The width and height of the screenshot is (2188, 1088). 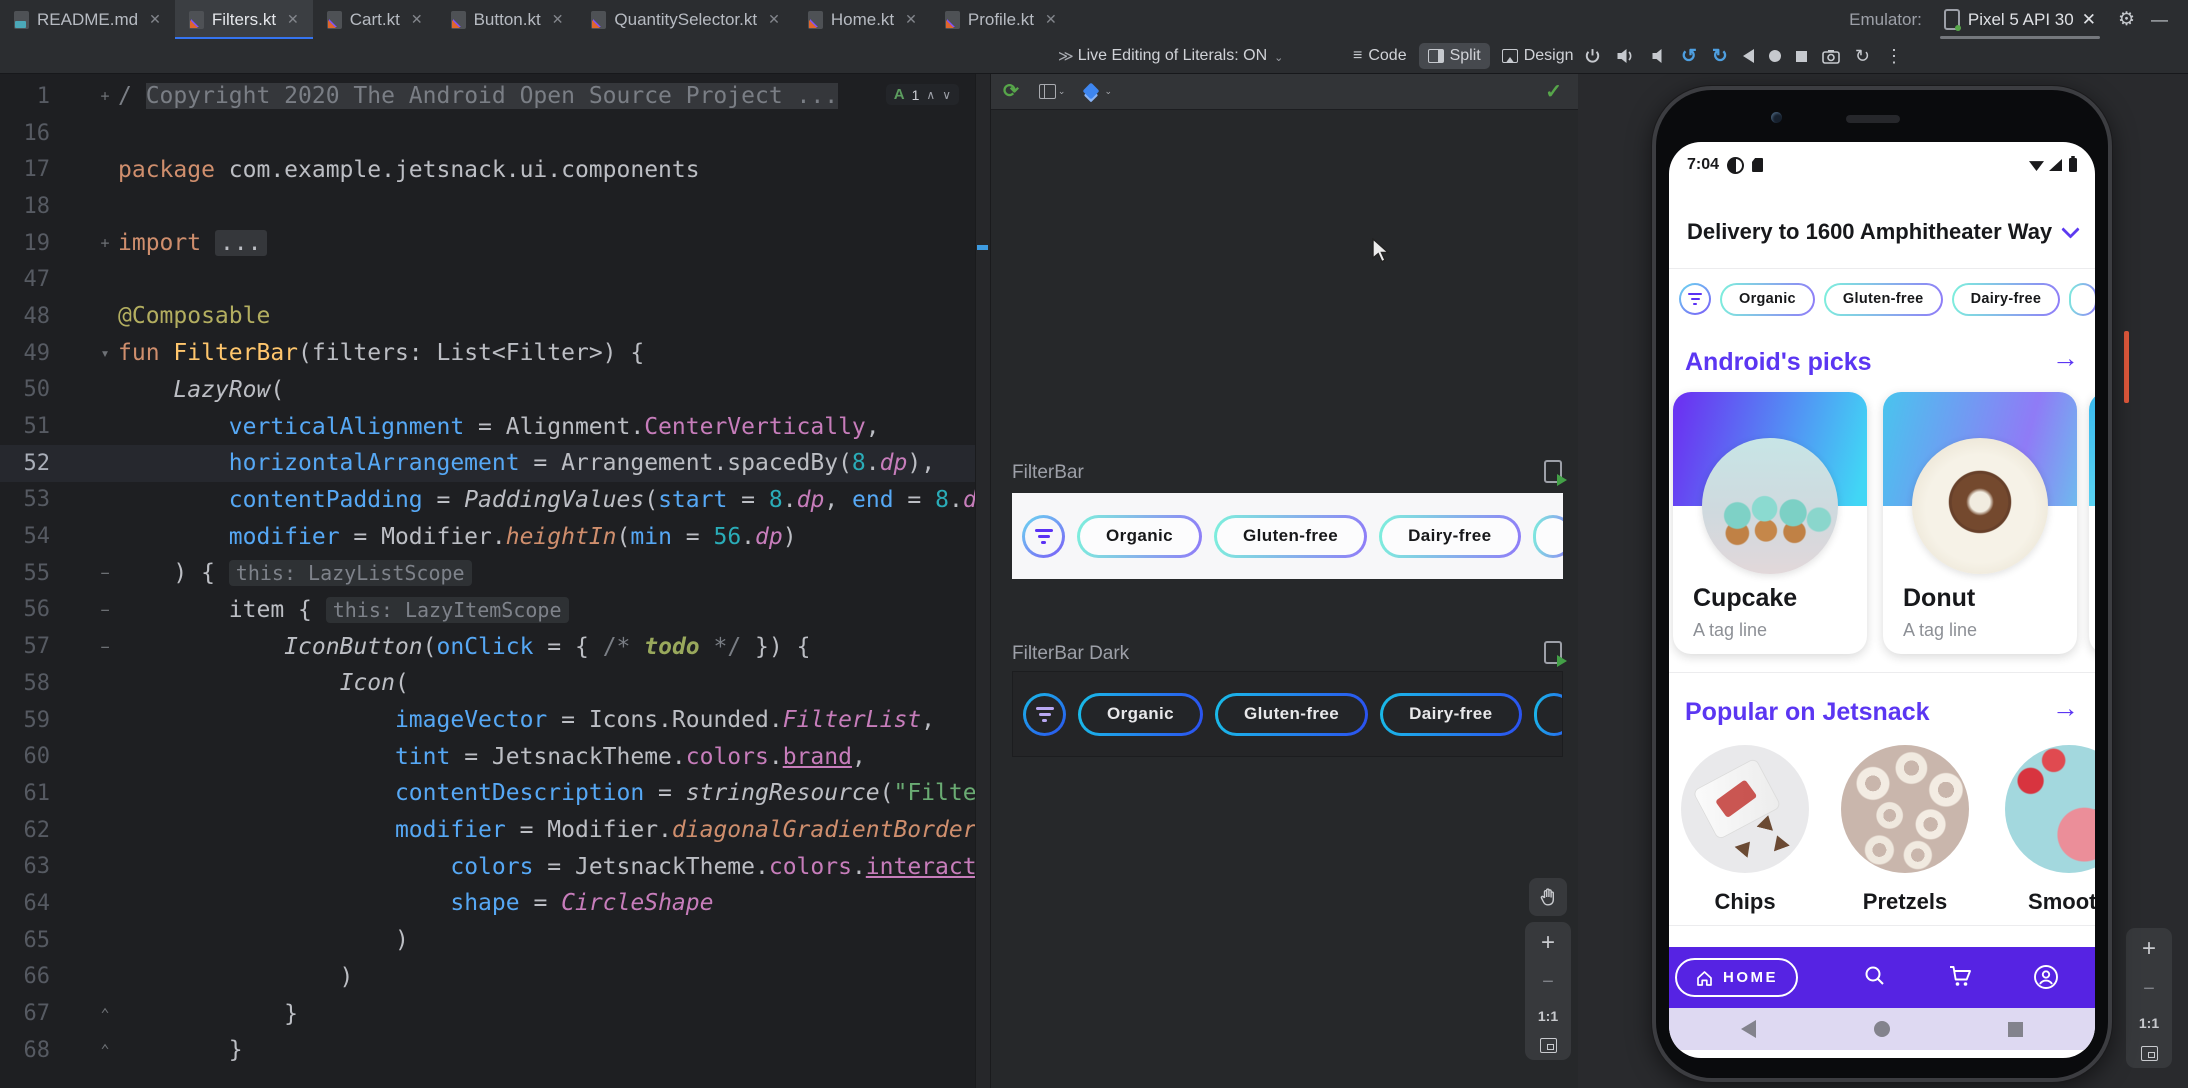 I want to click on line-number: 63, so click(x=25, y=866).